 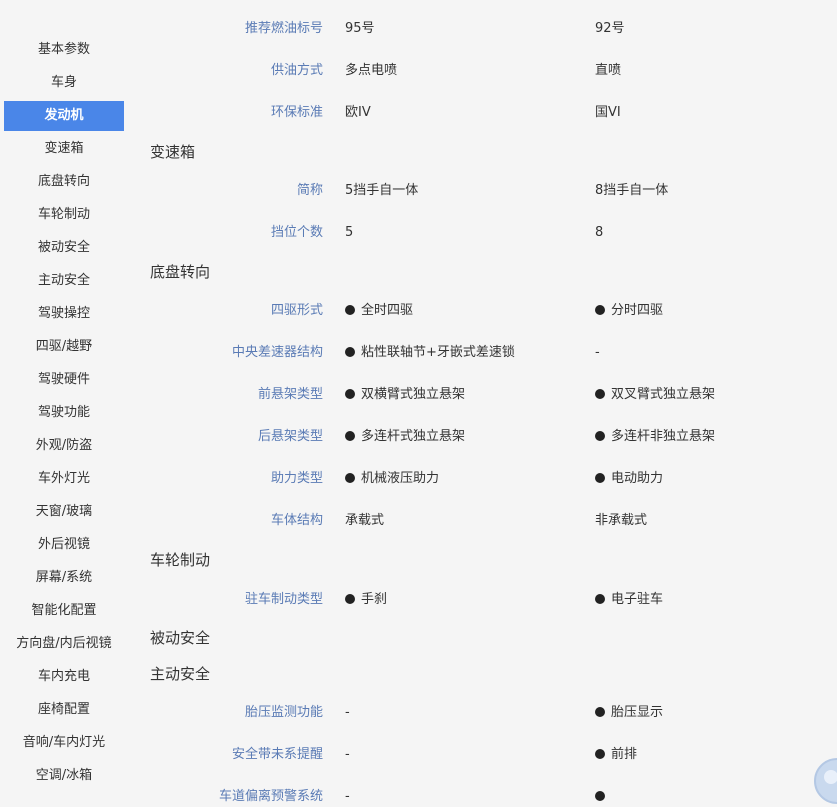 I want to click on spec-value-car2: 电子驻车, so click(x=629, y=600).